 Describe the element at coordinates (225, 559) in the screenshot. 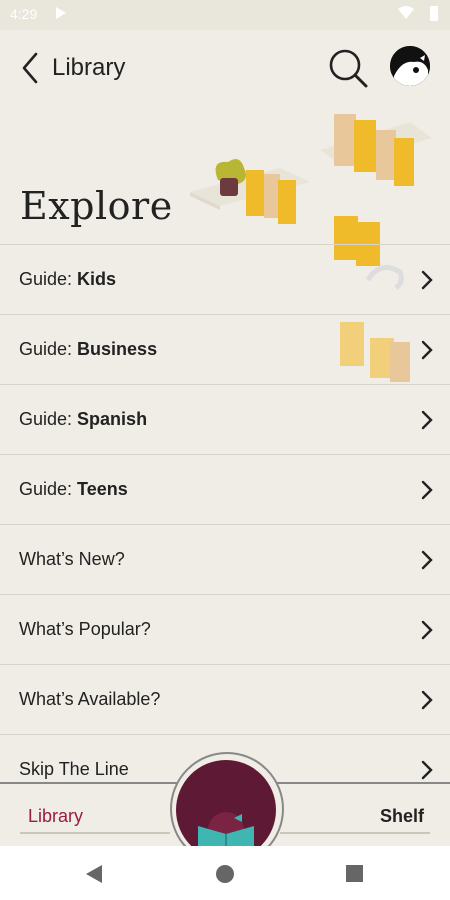

I see `list-item-whats-new: What’s New?` at that location.